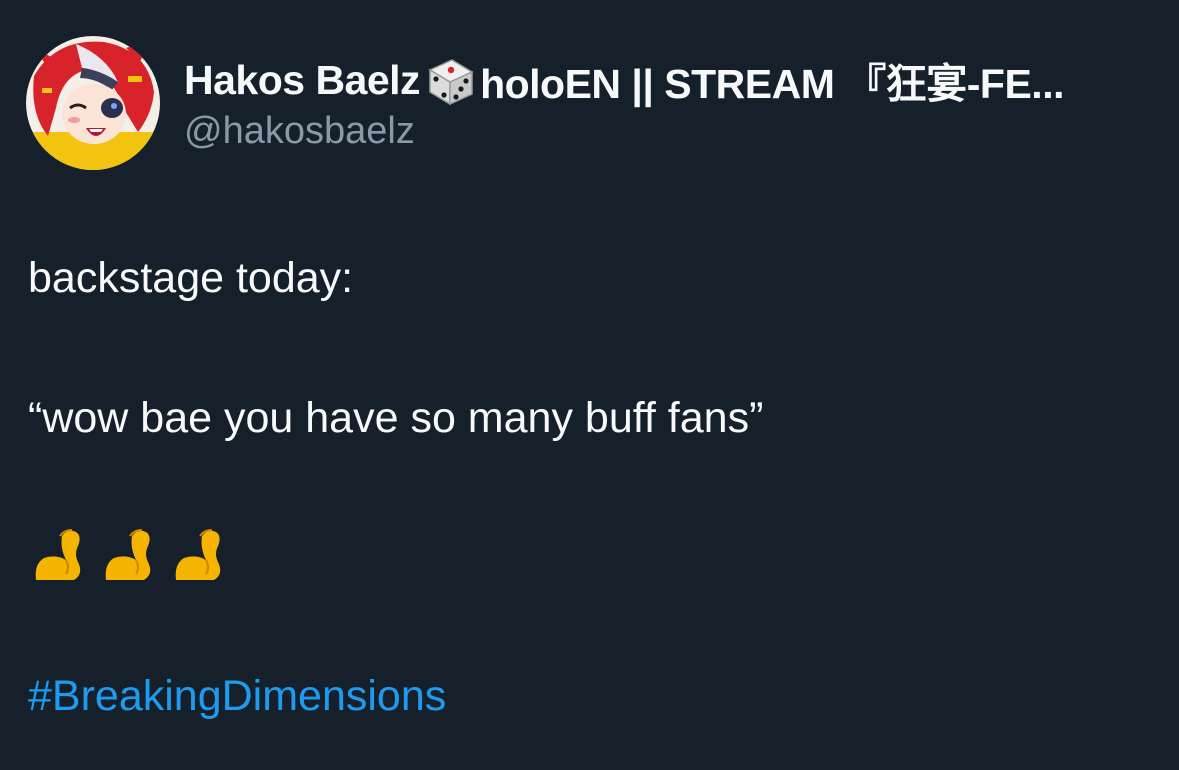 This screenshot has height=770, width=1179. I want to click on emoji-row, so click(130, 554).